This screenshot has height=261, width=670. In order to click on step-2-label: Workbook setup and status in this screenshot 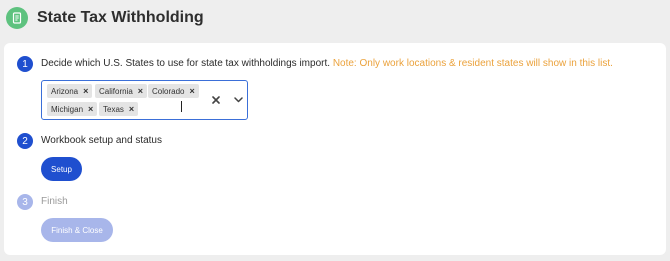, I will do `click(101, 140)`.